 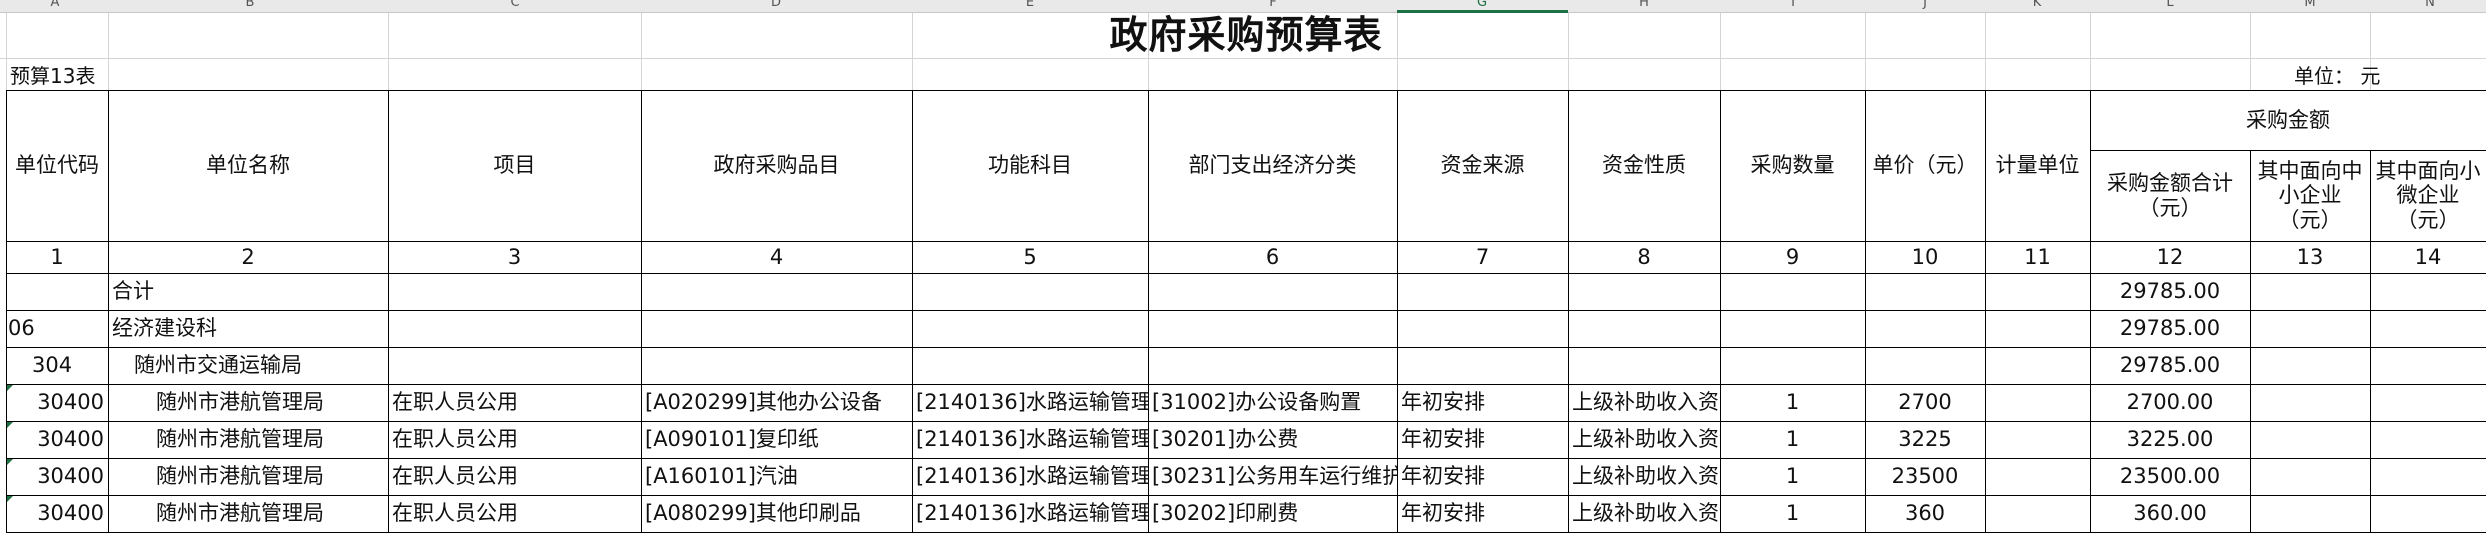 I want to click on column-letter-i: I, so click(x=1793, y=4).